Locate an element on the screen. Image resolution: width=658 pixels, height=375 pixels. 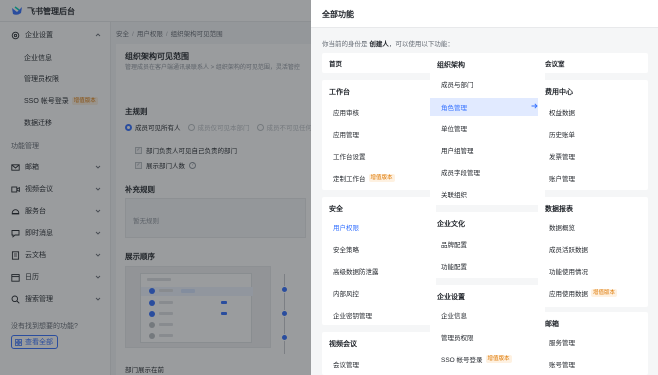
feature-meeting-management: 会议管理 is located at coordinates (340, 364).